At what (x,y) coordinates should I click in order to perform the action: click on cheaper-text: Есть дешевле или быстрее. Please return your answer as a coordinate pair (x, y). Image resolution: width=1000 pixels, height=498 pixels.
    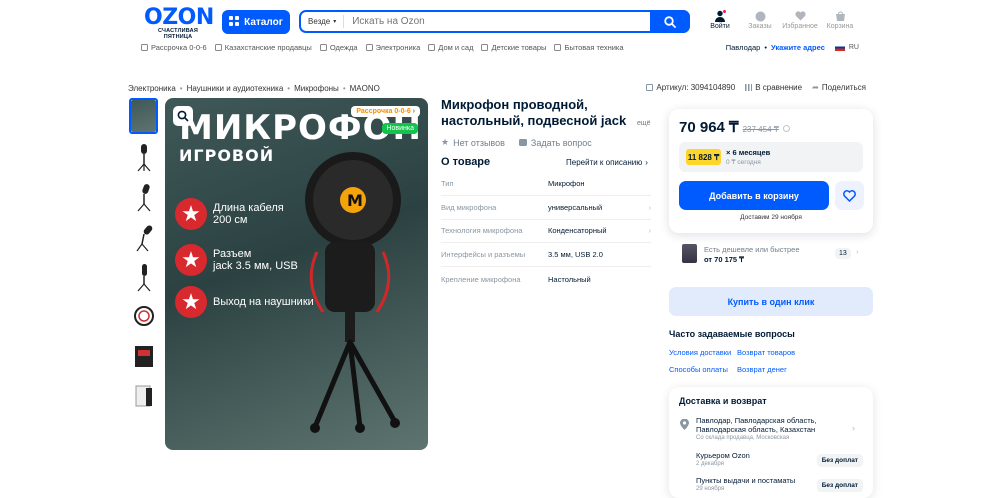
    Looking at the image, I should click on (752, 249).